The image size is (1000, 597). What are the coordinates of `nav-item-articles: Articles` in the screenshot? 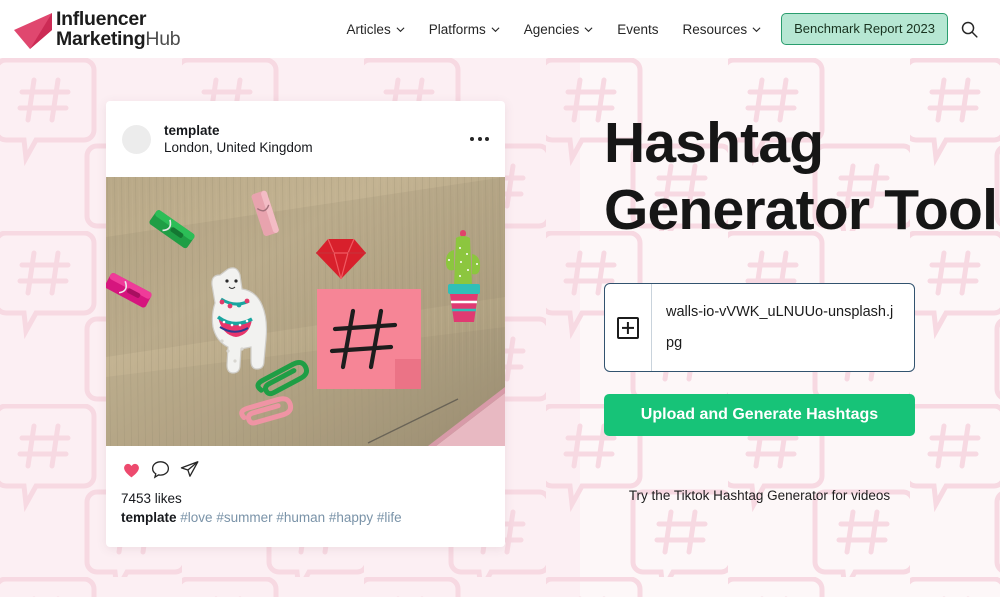 It's located at (375, 29).